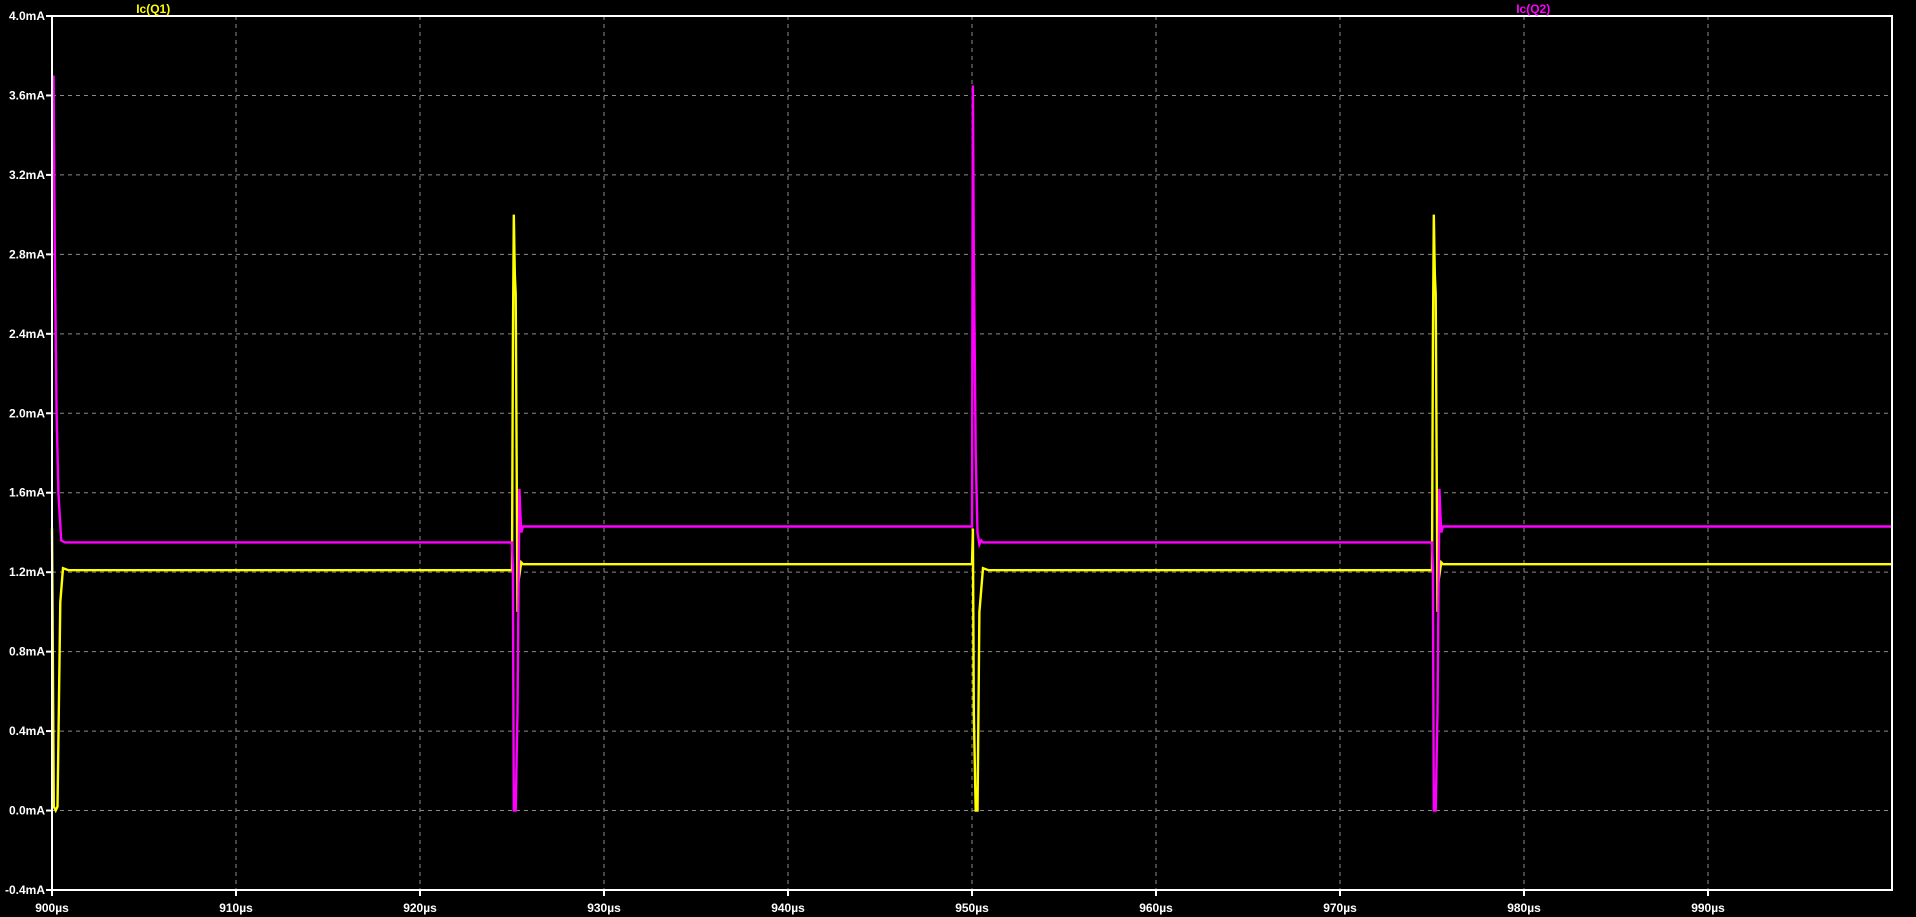 The image size is (1916, 917). What do you see at coordinates (27, 95) in the screenshot?
I see `y-tick-label: 3.6mA` at bounding box center [27, 95].